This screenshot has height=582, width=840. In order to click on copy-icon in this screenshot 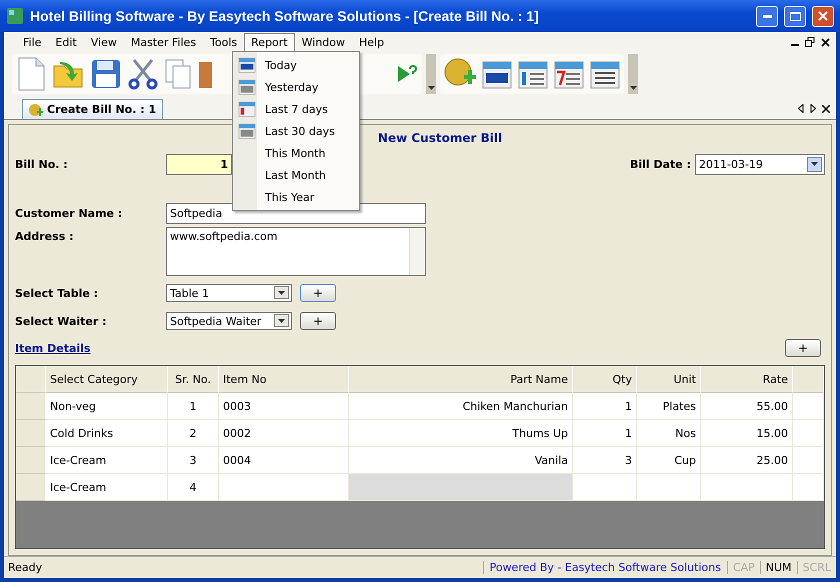, I will do `click(178, 74)`.